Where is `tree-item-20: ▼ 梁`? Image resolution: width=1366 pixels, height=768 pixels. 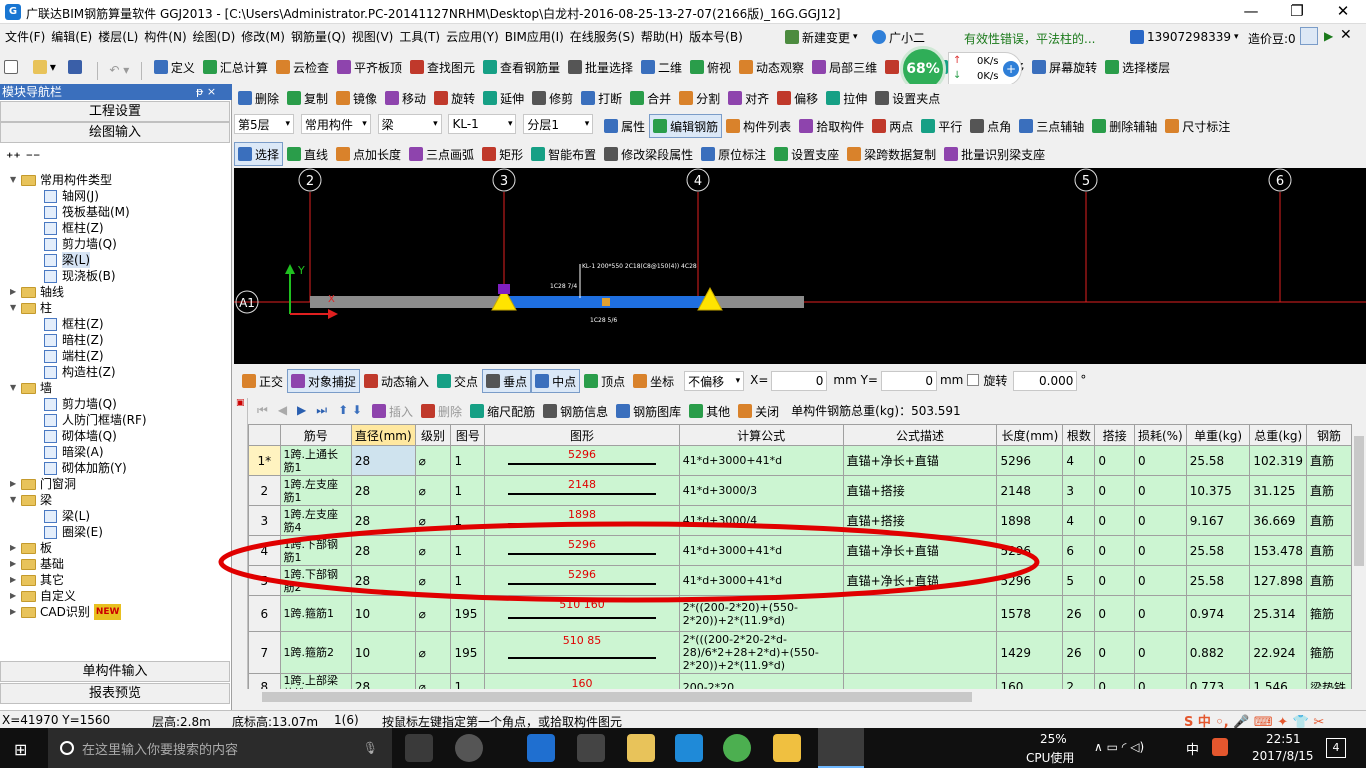 tree-item-20: ▼ 梁 is located at coordinates (31, 500).